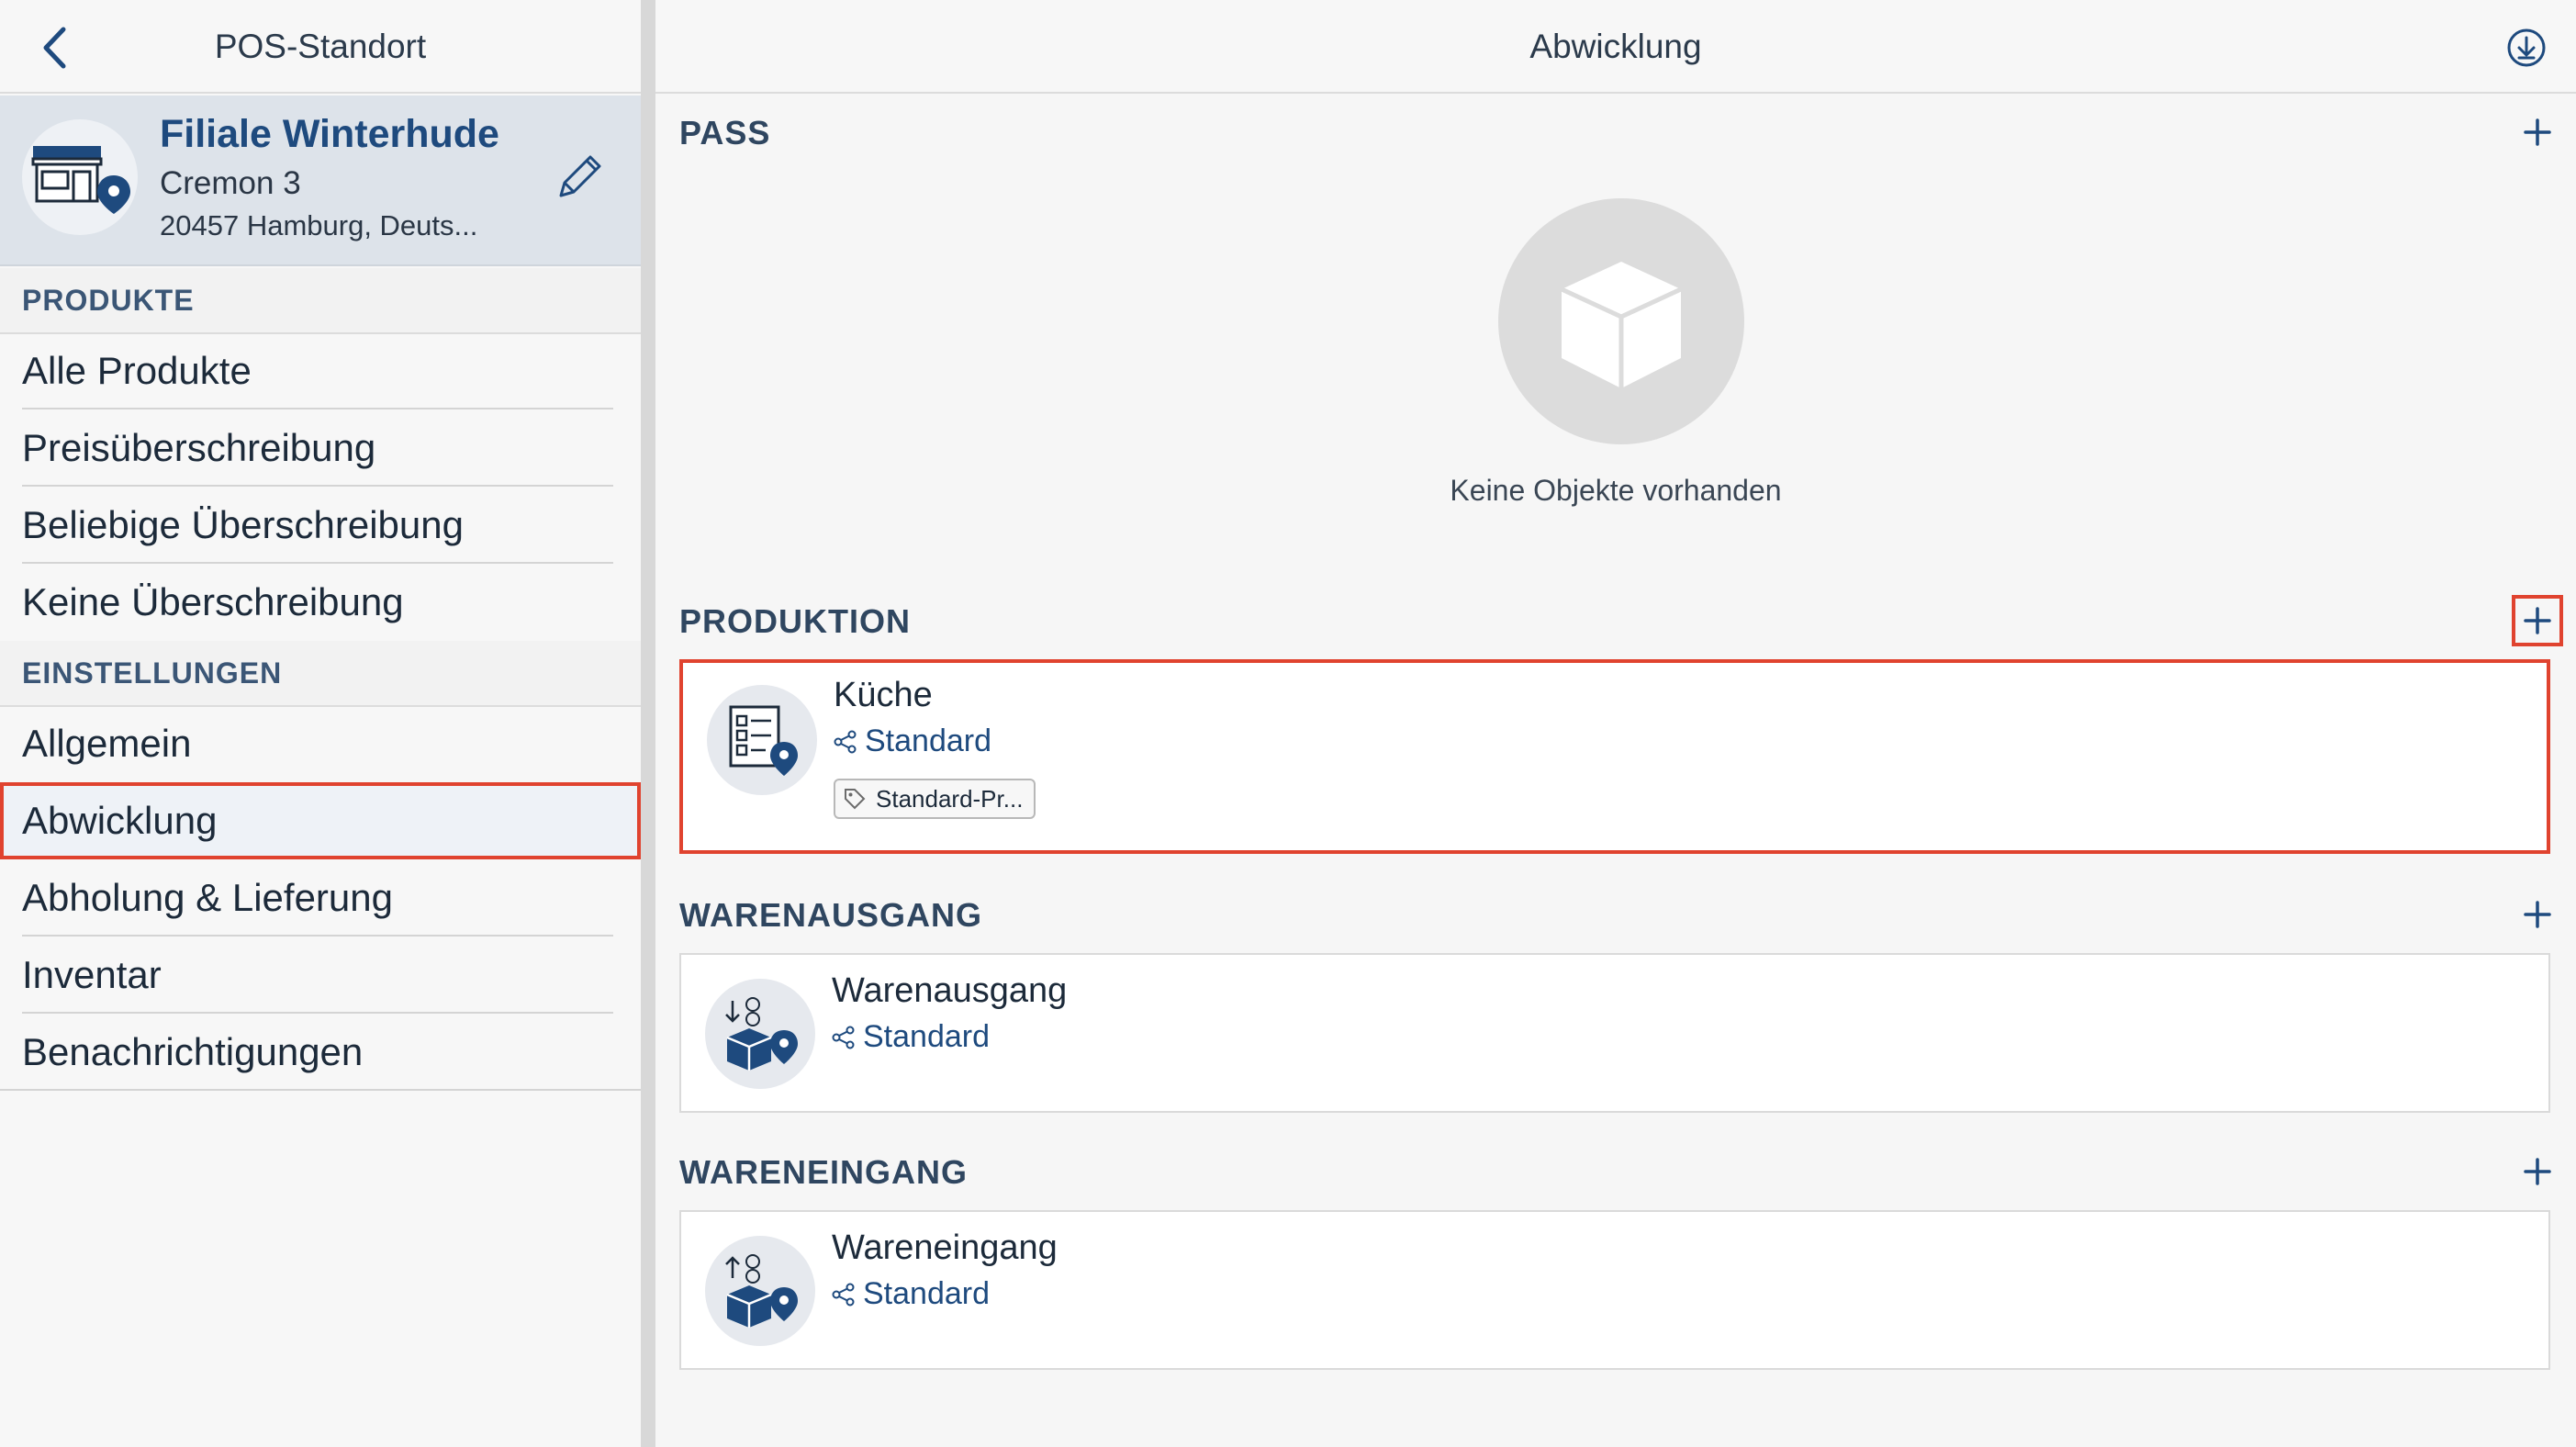 This screenshot has height=1447, width=2576. I want to click on left-panel-title: POS-Standort, so click(320, 46).